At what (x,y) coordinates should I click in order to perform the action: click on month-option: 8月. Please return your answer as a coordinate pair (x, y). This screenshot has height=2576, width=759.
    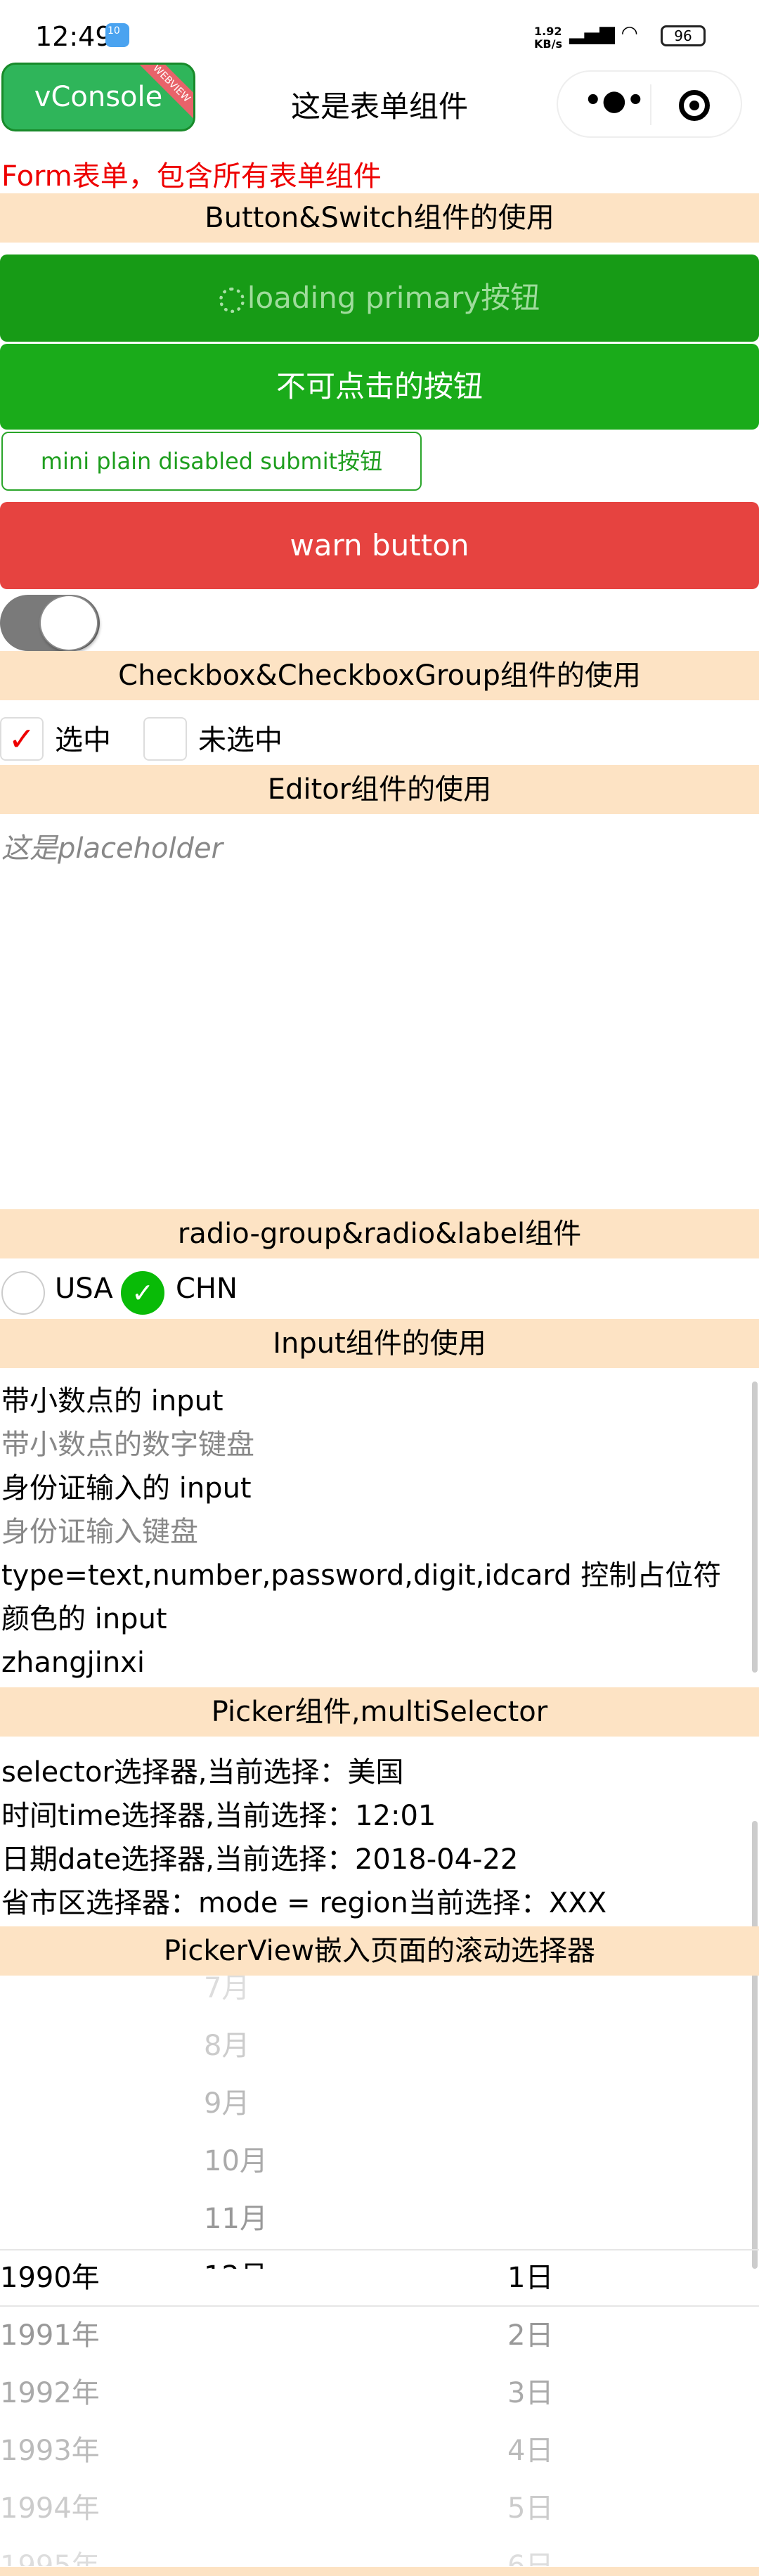
    Looking at the image, I should click on (227, 2046).